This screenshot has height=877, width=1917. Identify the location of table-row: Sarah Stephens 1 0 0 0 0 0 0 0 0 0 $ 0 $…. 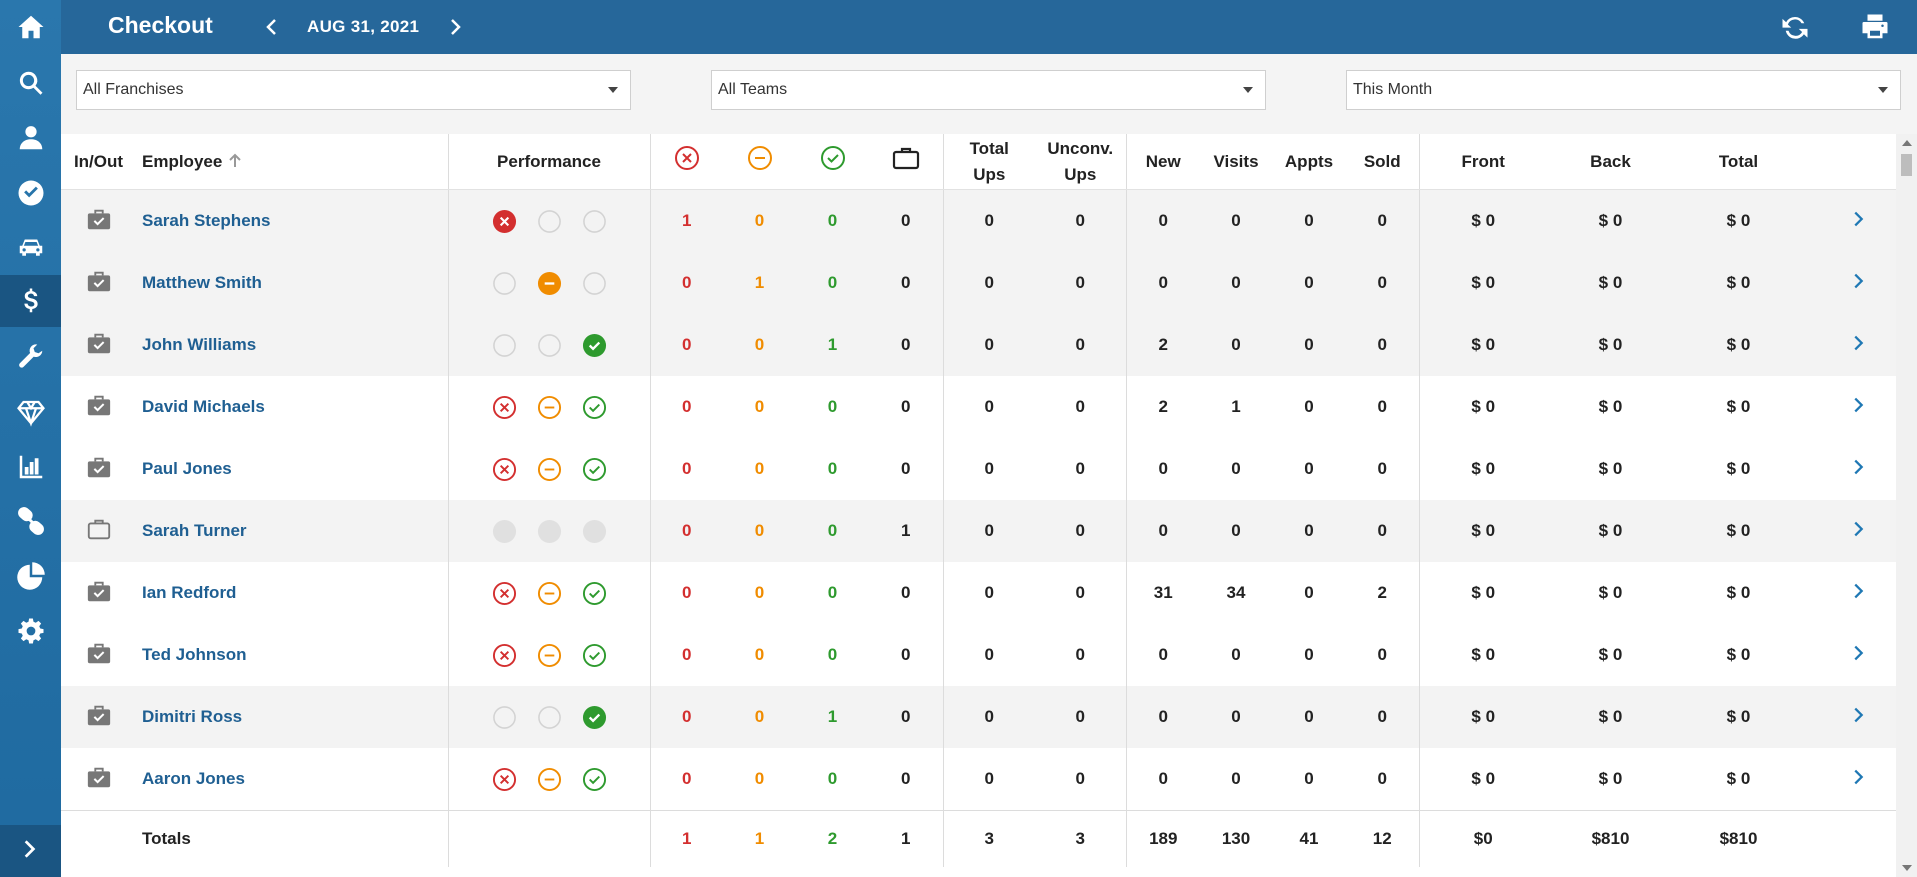
(978, 220).